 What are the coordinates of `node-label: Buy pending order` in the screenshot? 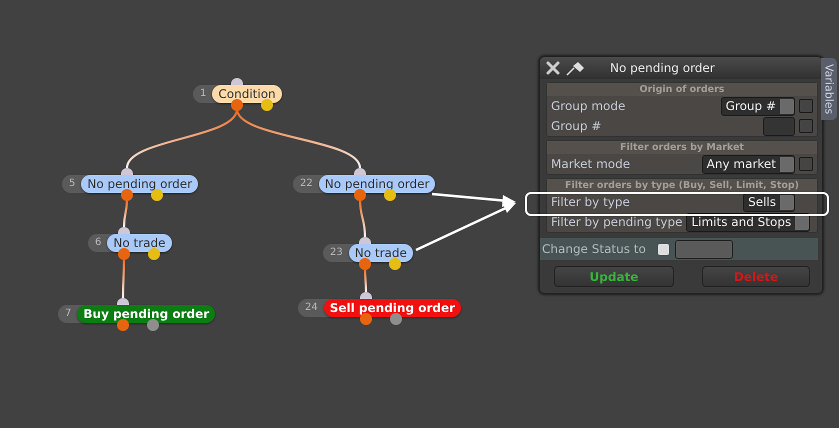 It's located at (146, 314).